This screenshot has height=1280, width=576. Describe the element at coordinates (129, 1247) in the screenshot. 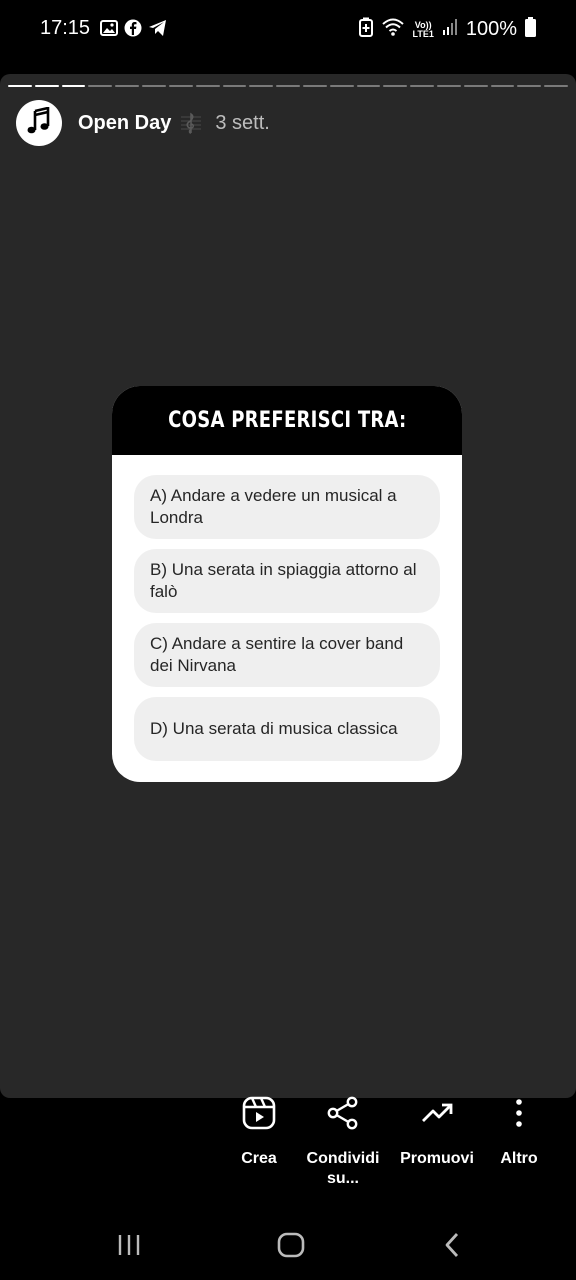

I see `recent-apps-icon` at that location.